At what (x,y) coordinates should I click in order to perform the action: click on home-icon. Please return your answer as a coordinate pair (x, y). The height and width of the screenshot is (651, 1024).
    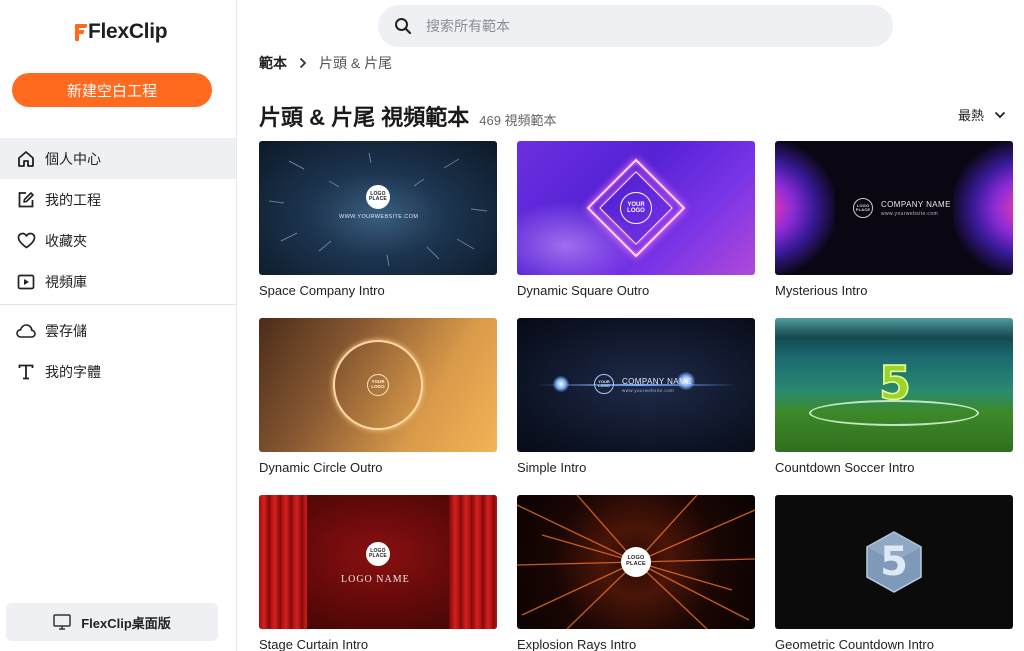
    Looking at the image, I should click on (26, 159).